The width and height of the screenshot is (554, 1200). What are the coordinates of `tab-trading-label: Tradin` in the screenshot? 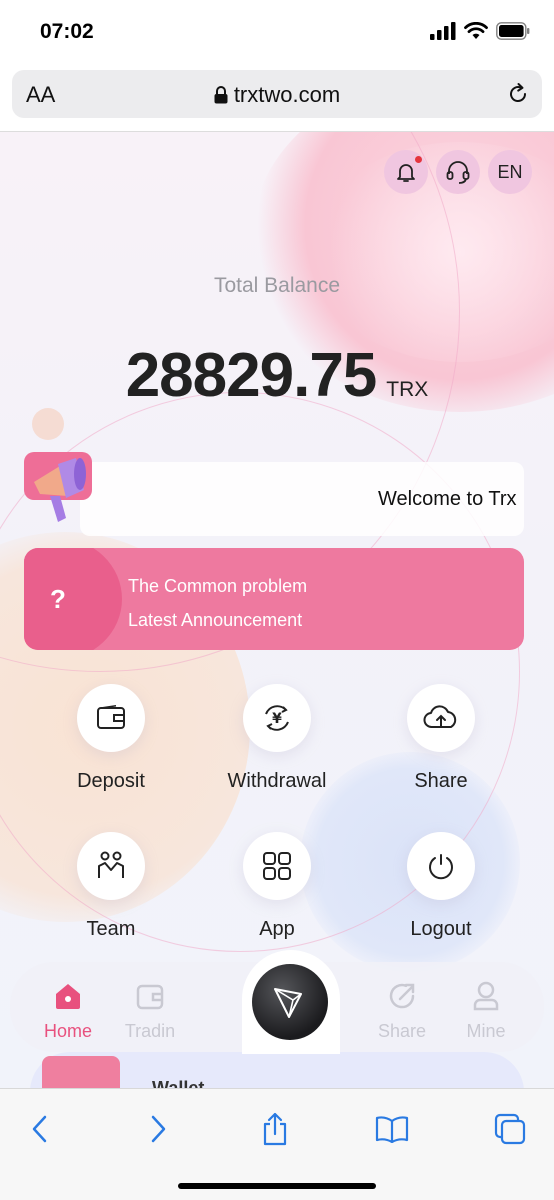 It's located at (150, 1031).